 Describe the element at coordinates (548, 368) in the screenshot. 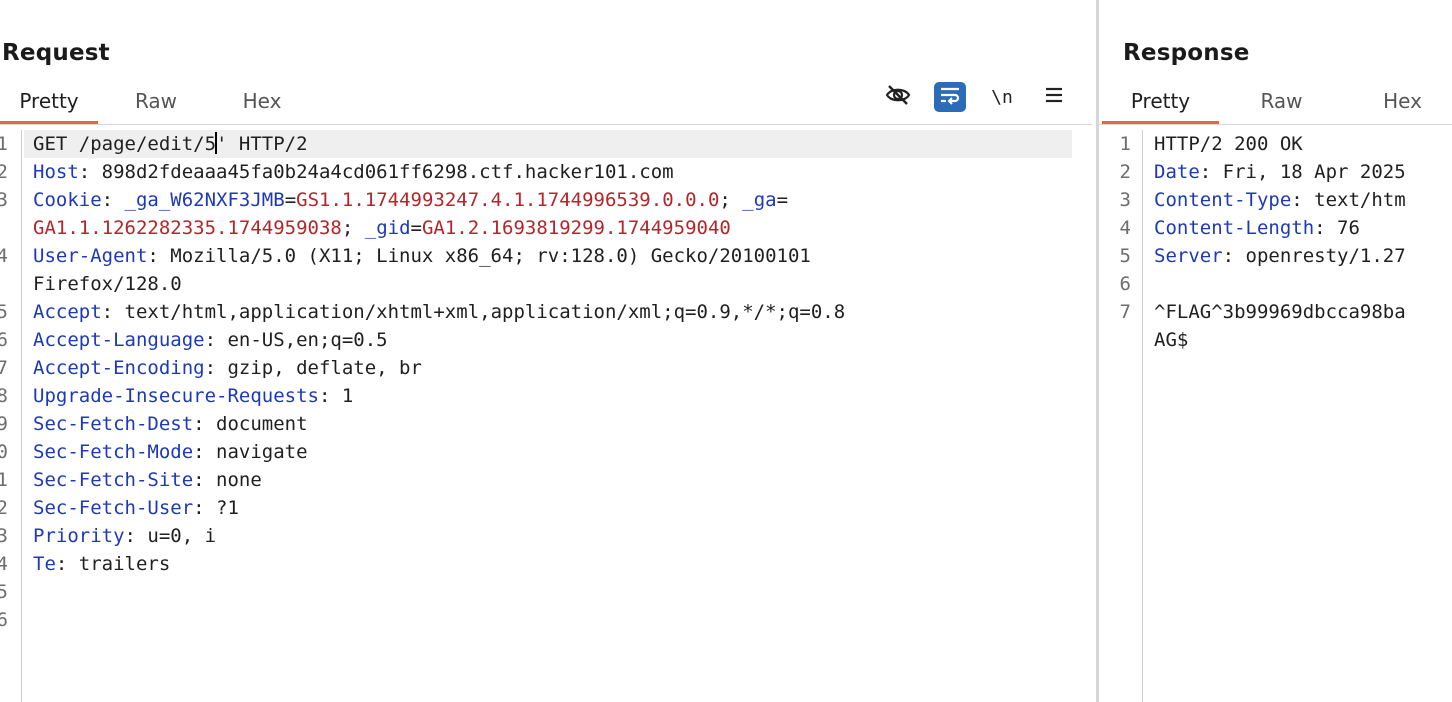

I see `header-line: 7 Accept-Encoding: gzip, deflate, br` at that location.